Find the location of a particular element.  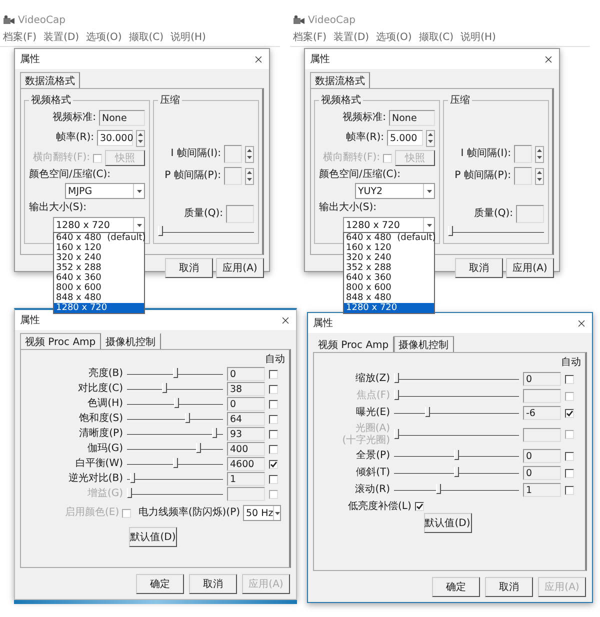

value-field: 4600 is located at coordinates (246, 464).